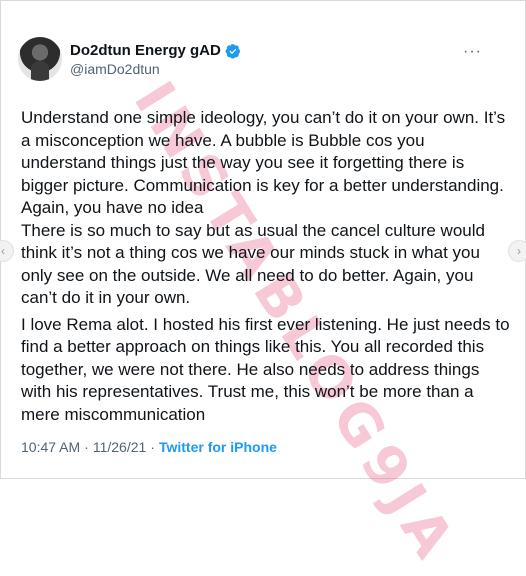 This screenshot has width=526, height=576. What do you see at coordinates (233, 51) in the screenshot?
I see `verified-badge-icon` at bounding box center [233, 51].